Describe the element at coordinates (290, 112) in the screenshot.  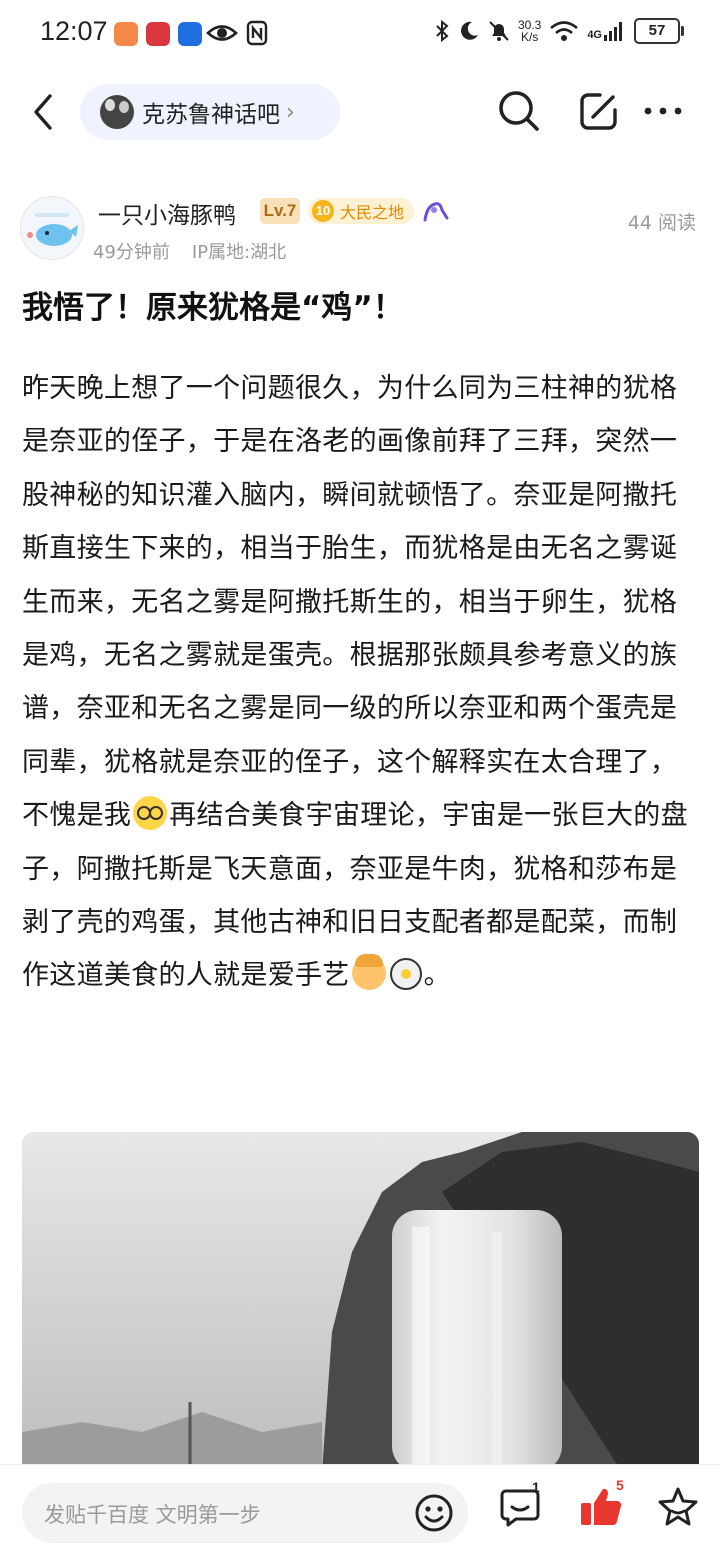
I see `chevron-right-icon: ›` at that location.